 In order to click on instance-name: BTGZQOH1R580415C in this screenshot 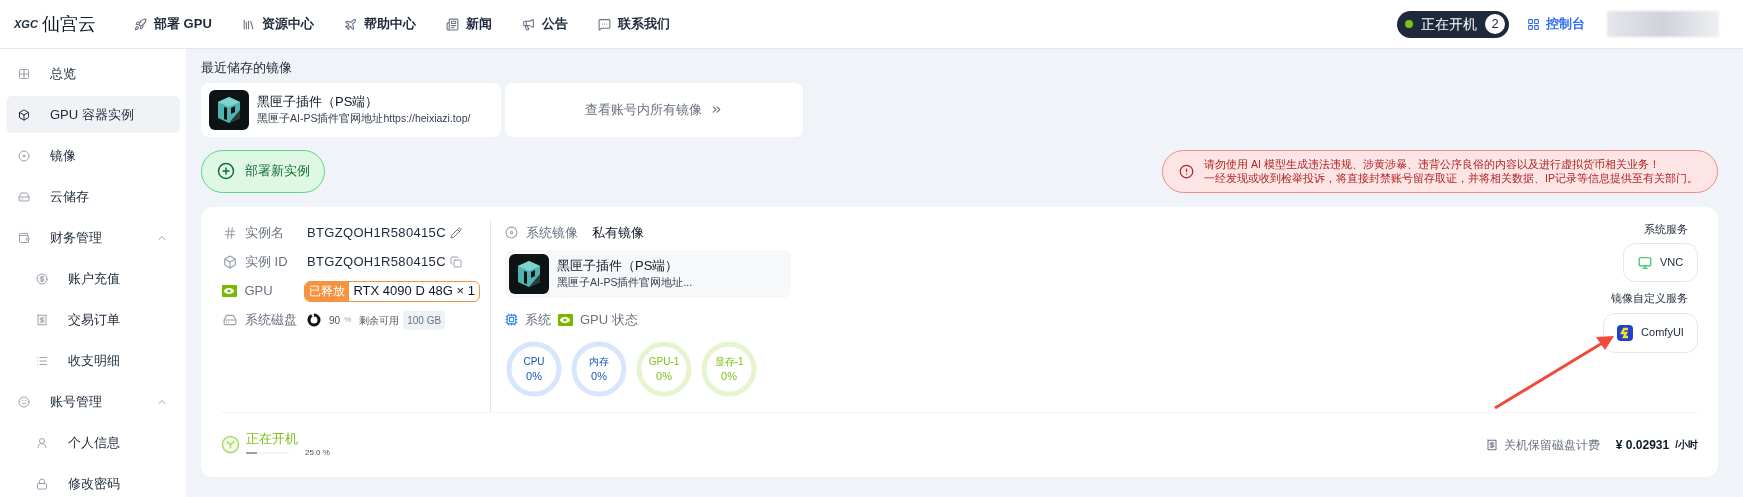, I will do `click(376, 233)`.